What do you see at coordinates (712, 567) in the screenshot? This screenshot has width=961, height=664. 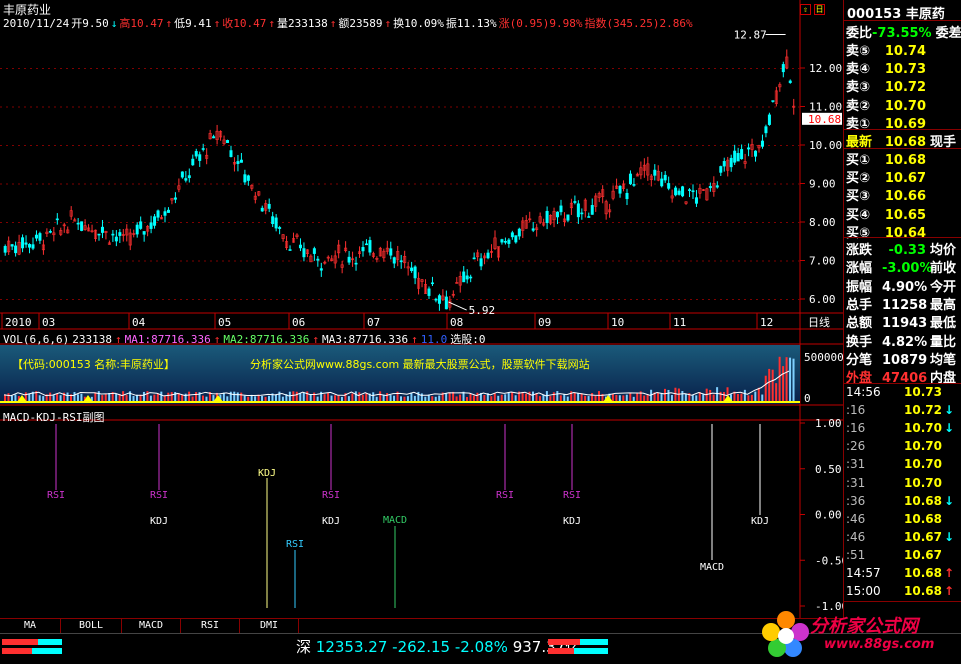 I see `signal-label: MACD` at bounding box center [712, 567].